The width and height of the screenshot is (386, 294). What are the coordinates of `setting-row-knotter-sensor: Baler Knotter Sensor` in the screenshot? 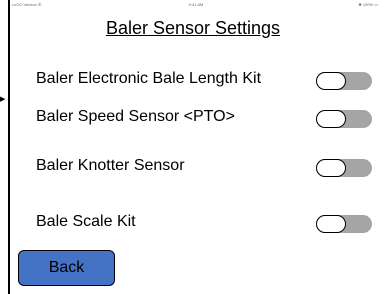 It's located at (206, 167).